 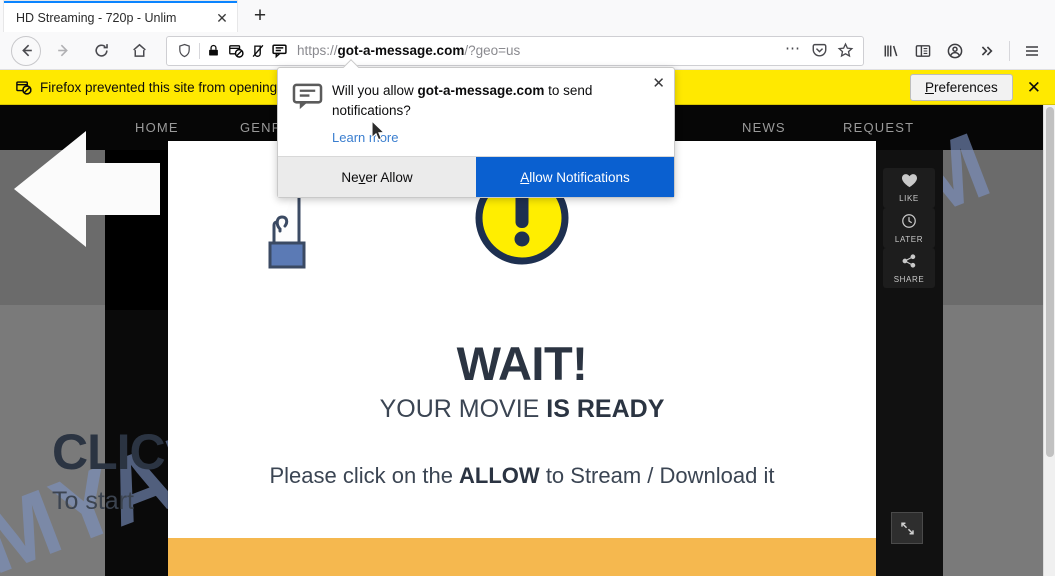 What do you see at coordinates (909, 279) in the screenshot?
I see `rail-label-share: SHARE` at bounding box center [909, 279].